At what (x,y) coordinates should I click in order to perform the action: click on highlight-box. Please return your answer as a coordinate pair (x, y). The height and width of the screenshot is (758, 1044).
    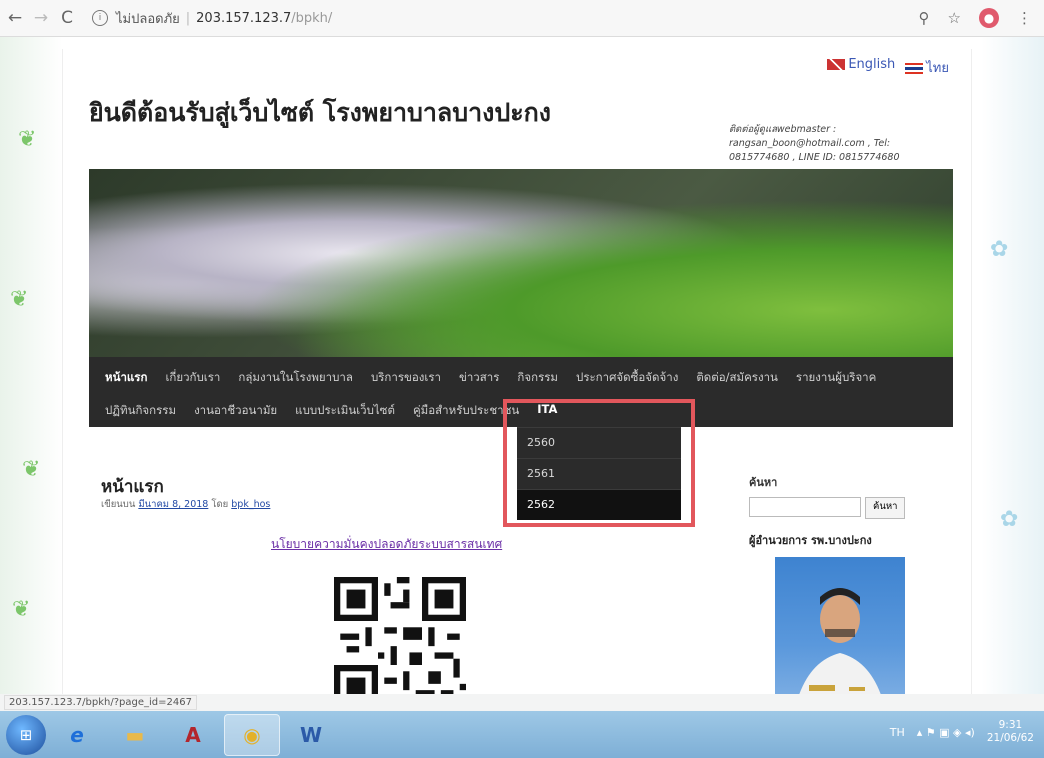
    Looking at the image, I should click on (599, 463).